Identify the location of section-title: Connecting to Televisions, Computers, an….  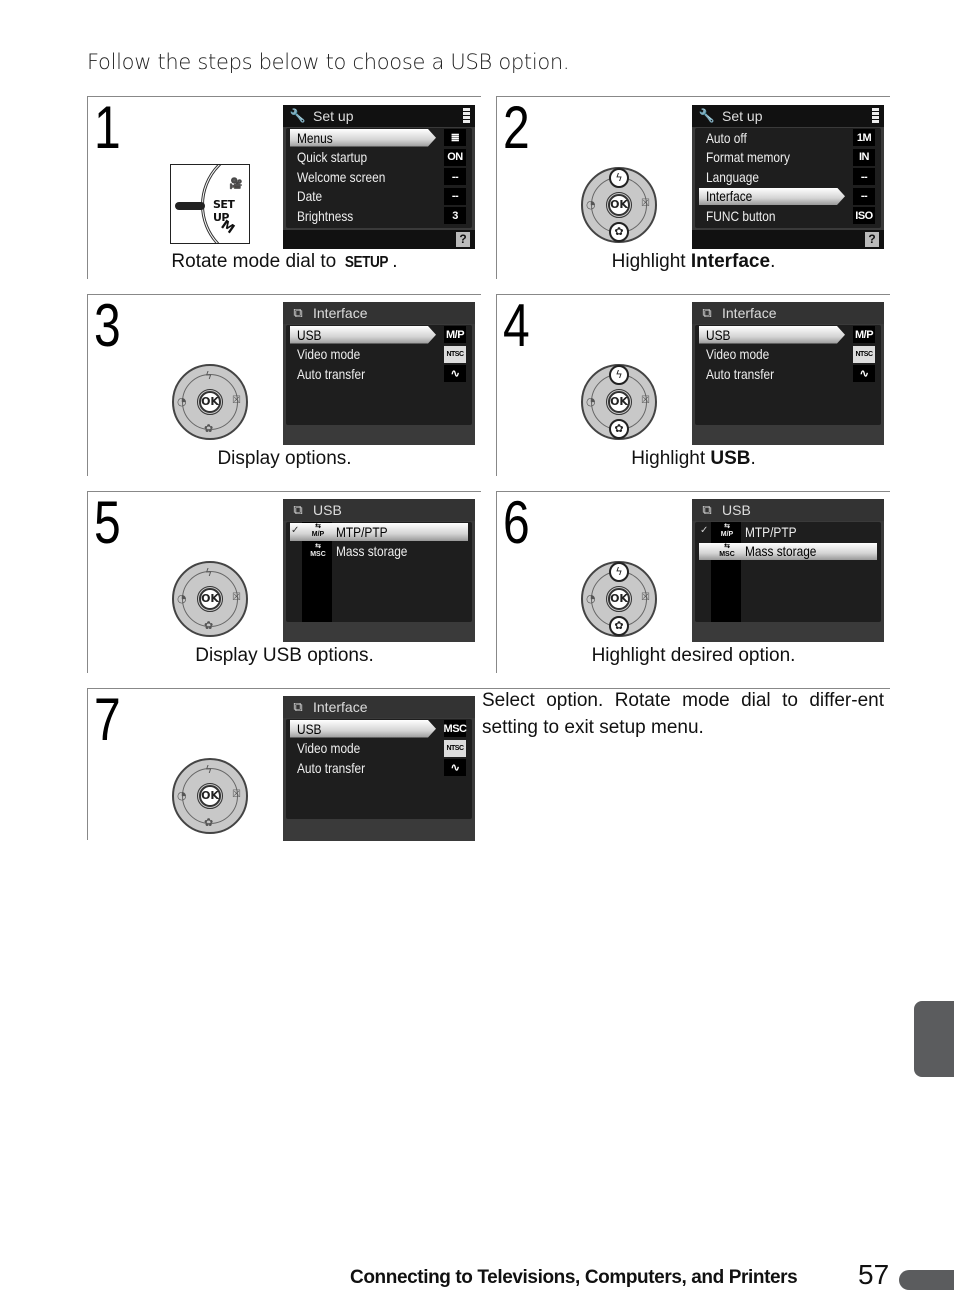
(574, 1277).